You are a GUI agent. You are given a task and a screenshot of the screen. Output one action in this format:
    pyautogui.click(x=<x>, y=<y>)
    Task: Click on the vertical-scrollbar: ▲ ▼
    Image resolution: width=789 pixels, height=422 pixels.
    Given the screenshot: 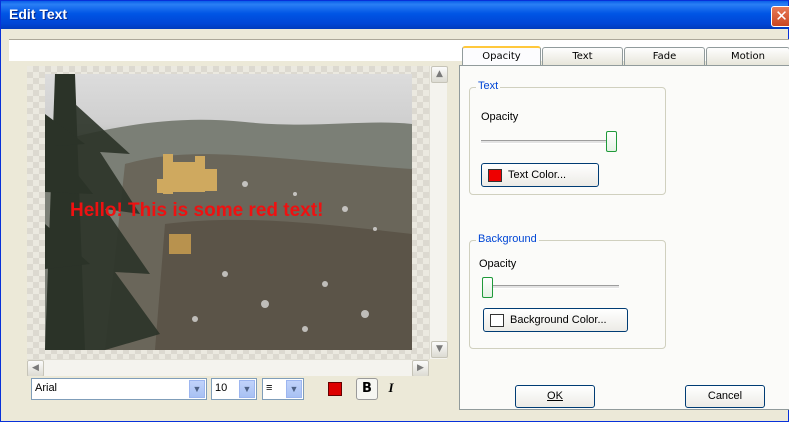 What is the action you would take?
    pyautogui.click(x=438, y=212)
    